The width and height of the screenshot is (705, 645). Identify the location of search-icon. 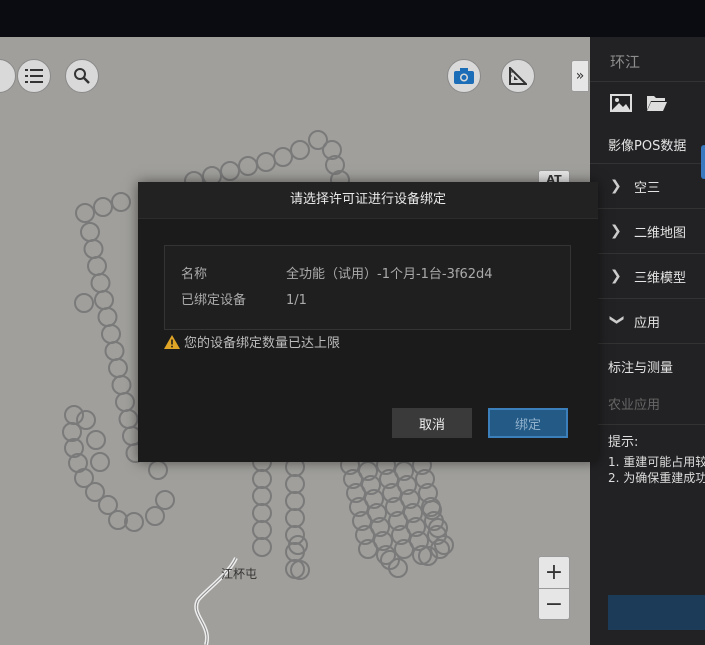
(82, 76).